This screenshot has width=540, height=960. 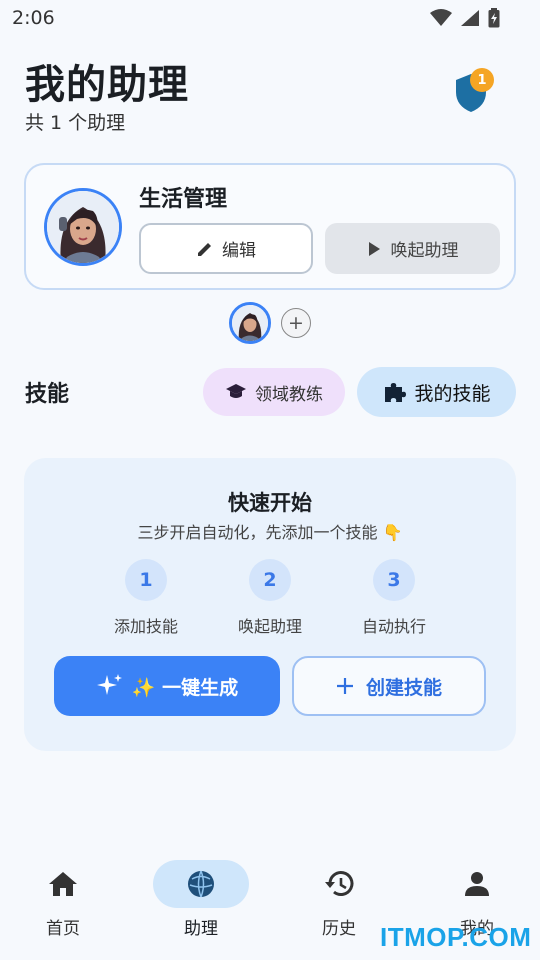 I want to click on avatar-portrait-icon, so click(x=83, y=227).